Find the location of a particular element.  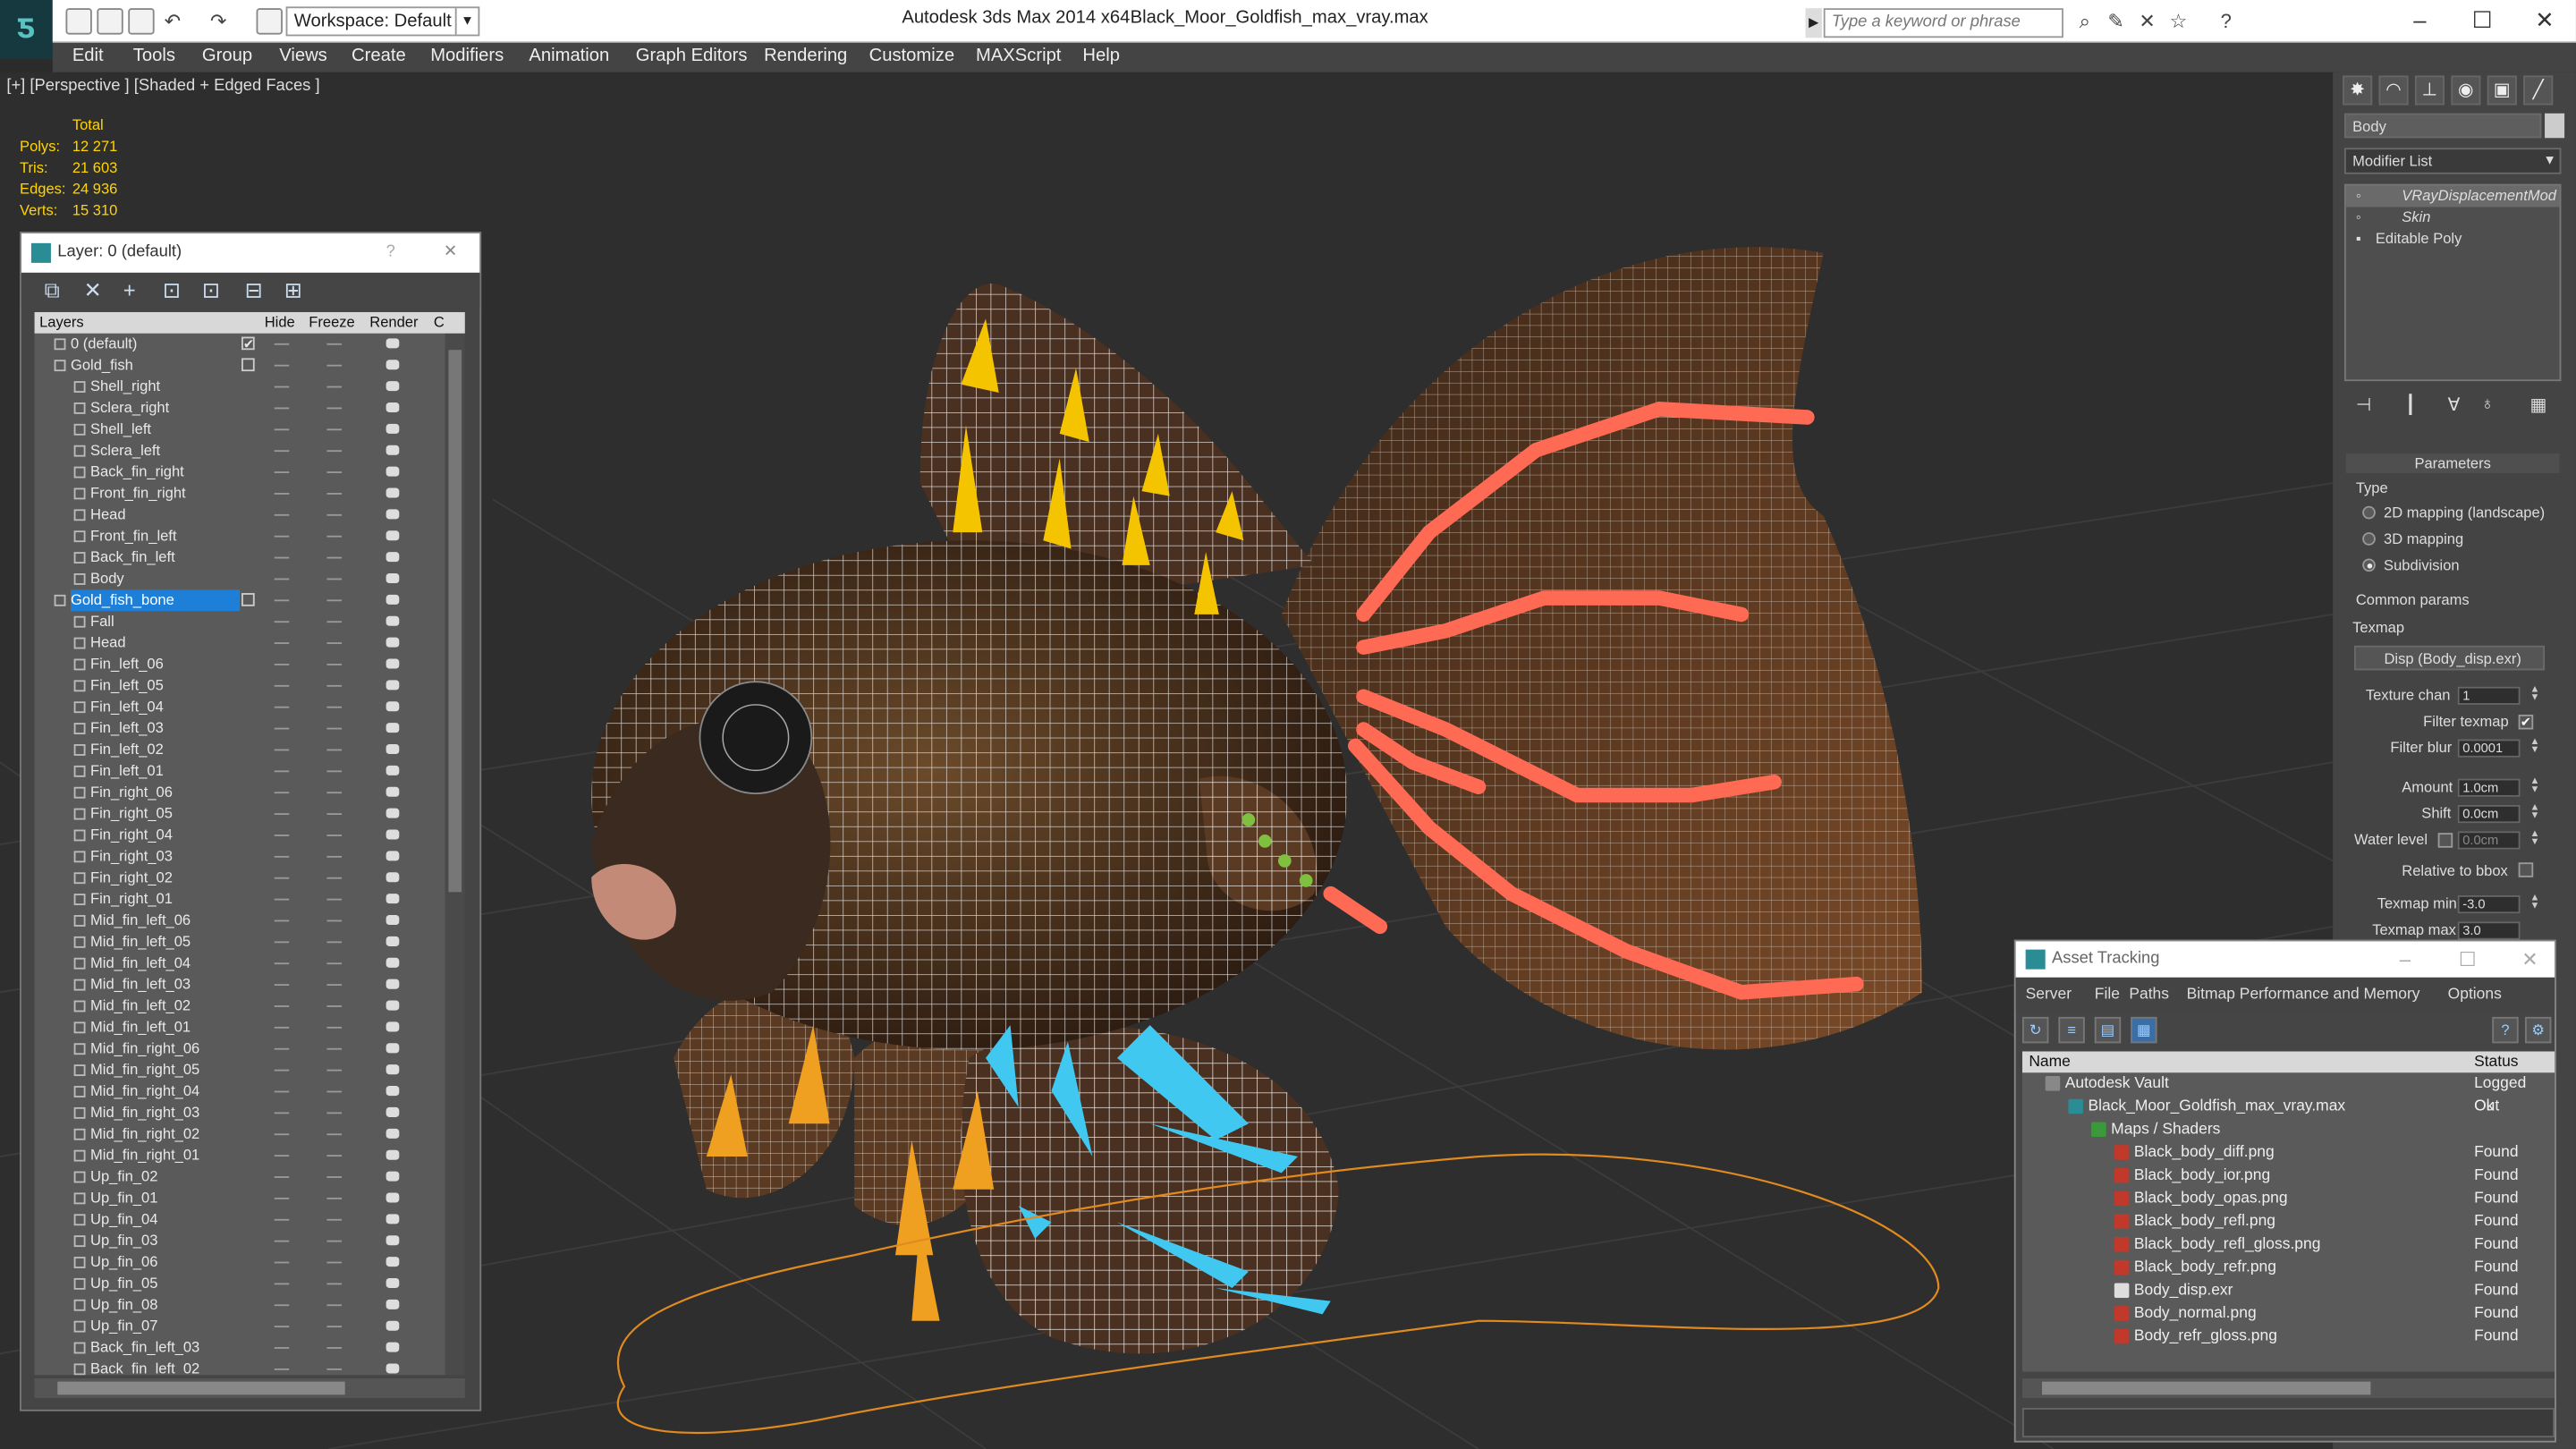

menu-views: Views is located at coordinates (303, 55).